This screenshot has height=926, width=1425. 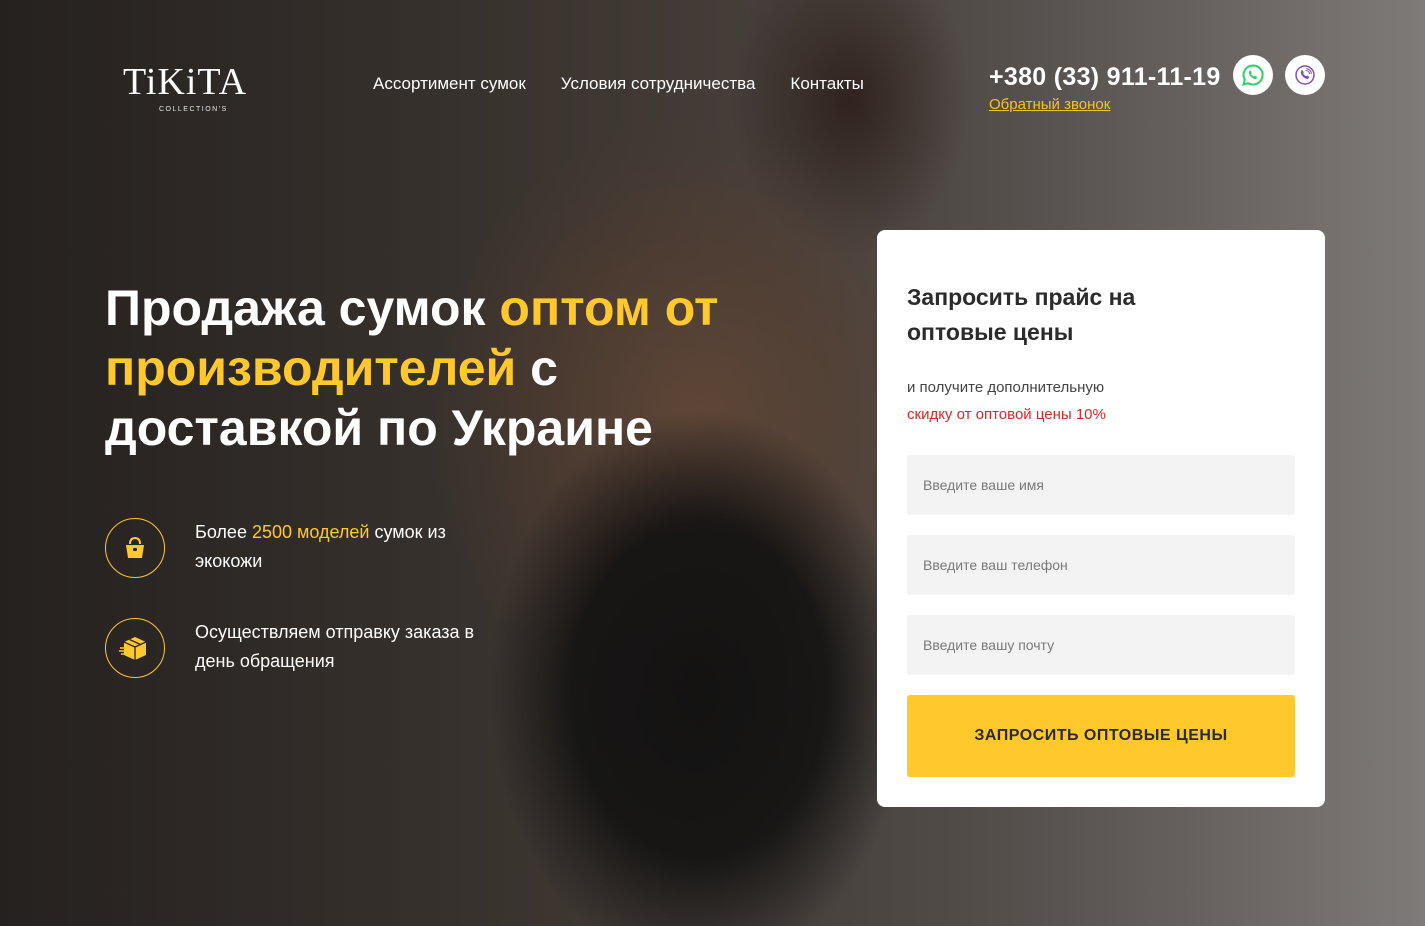 I want to click on feature-models-accent: 2500 моделей, so click(x=310, y=532).